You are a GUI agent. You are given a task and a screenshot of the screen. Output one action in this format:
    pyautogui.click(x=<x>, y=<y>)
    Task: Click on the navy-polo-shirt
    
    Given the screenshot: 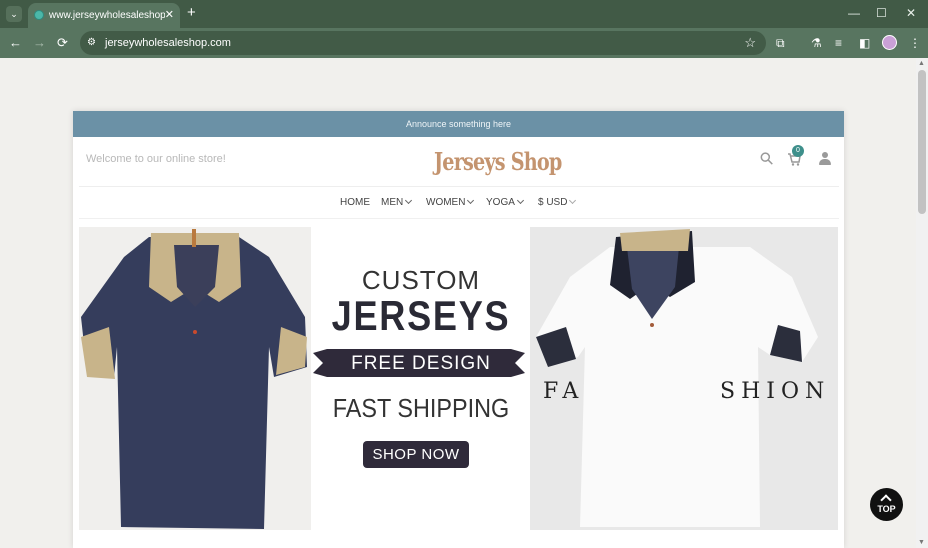 What is the action you would take?
    pyautogui.click(x=194, y=379)
    